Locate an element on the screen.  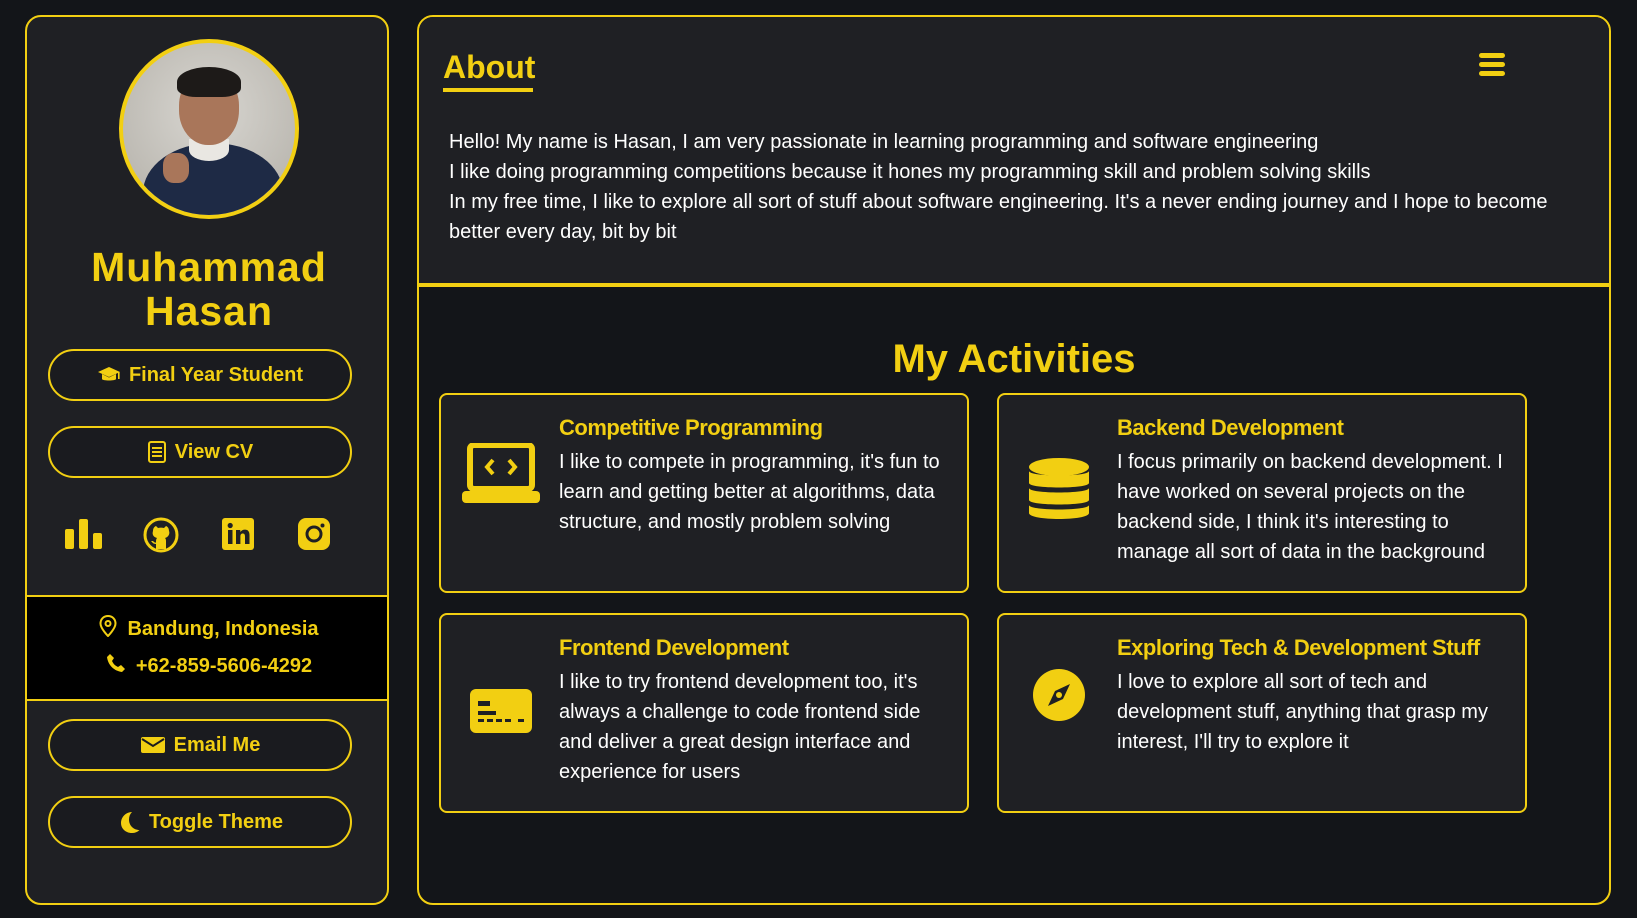
hamburger-menu-icon is located at coordinates (1493, 65).